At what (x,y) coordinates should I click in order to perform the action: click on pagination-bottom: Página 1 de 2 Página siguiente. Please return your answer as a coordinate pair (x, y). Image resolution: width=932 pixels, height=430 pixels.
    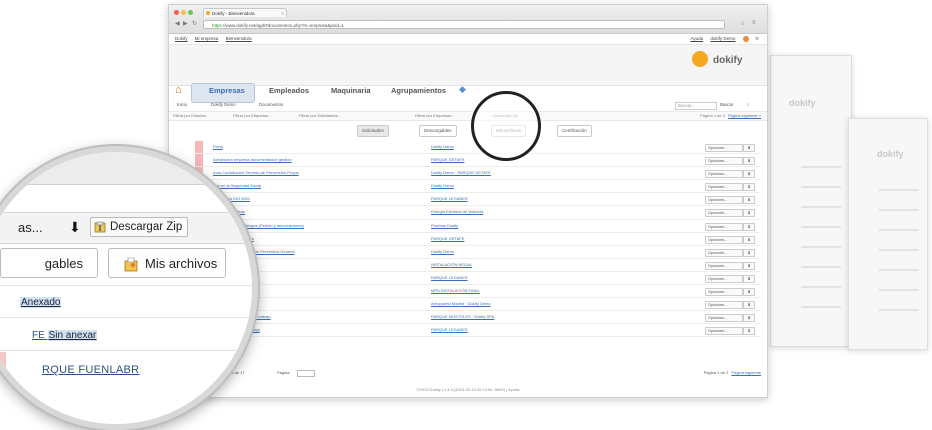
    Looking at the image, I should click on (732, 373).